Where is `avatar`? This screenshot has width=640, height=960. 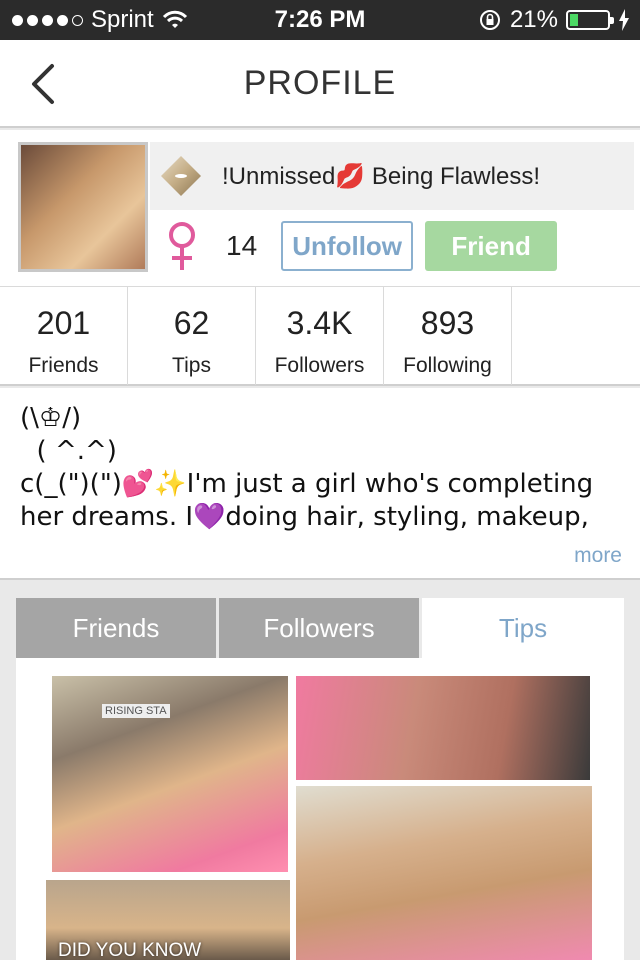
avatar is located at coordinates (83, 207).